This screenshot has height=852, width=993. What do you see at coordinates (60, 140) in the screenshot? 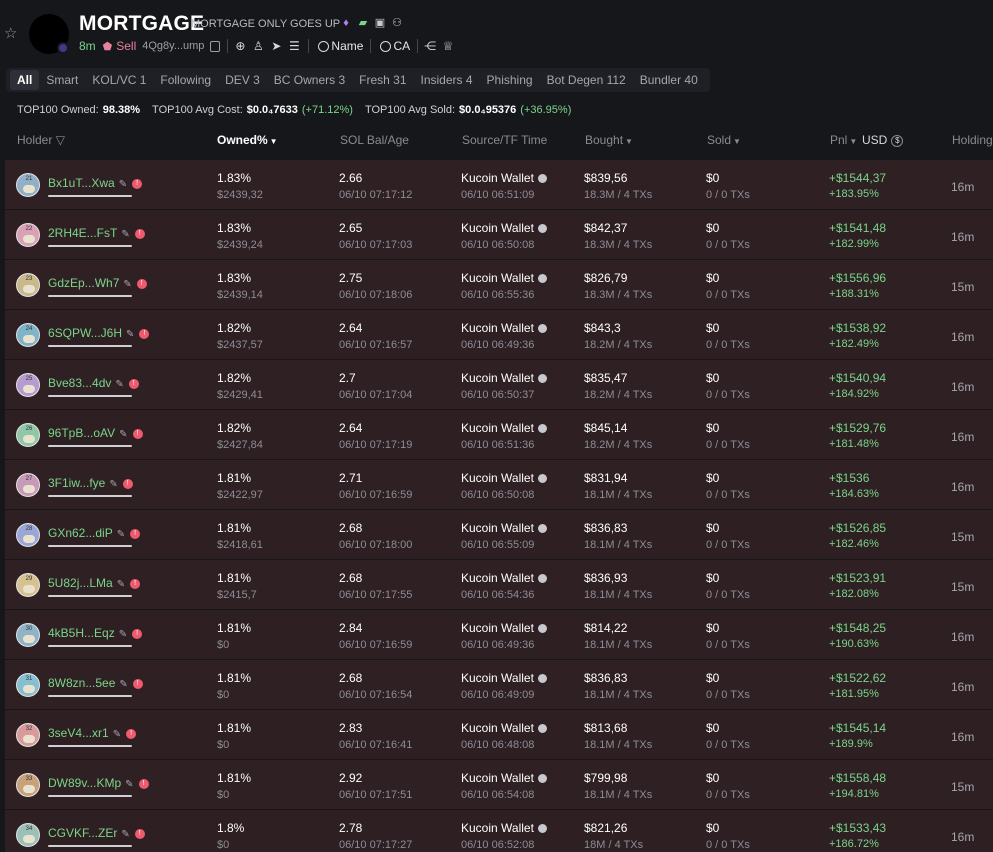
I see `filter-icon: ▽` at bounding box center [60, 140].